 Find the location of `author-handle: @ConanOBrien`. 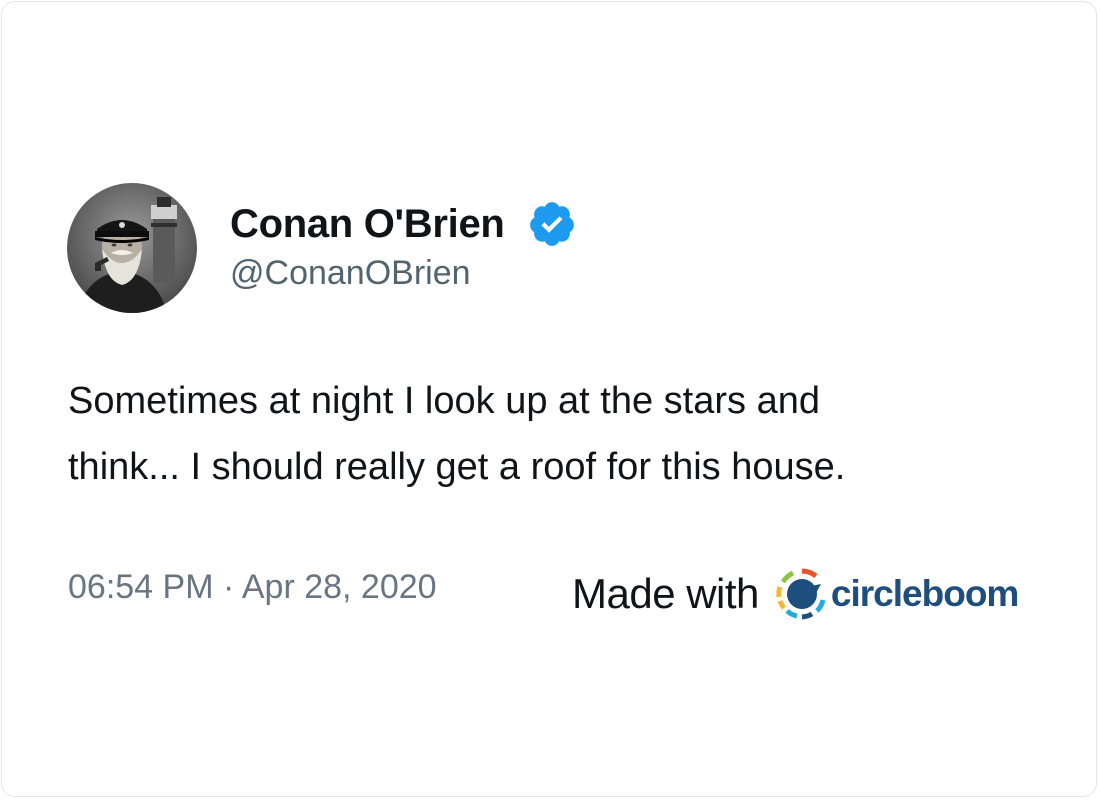

author-handle: @ConanOBrien is located at coordinates (350, 273).